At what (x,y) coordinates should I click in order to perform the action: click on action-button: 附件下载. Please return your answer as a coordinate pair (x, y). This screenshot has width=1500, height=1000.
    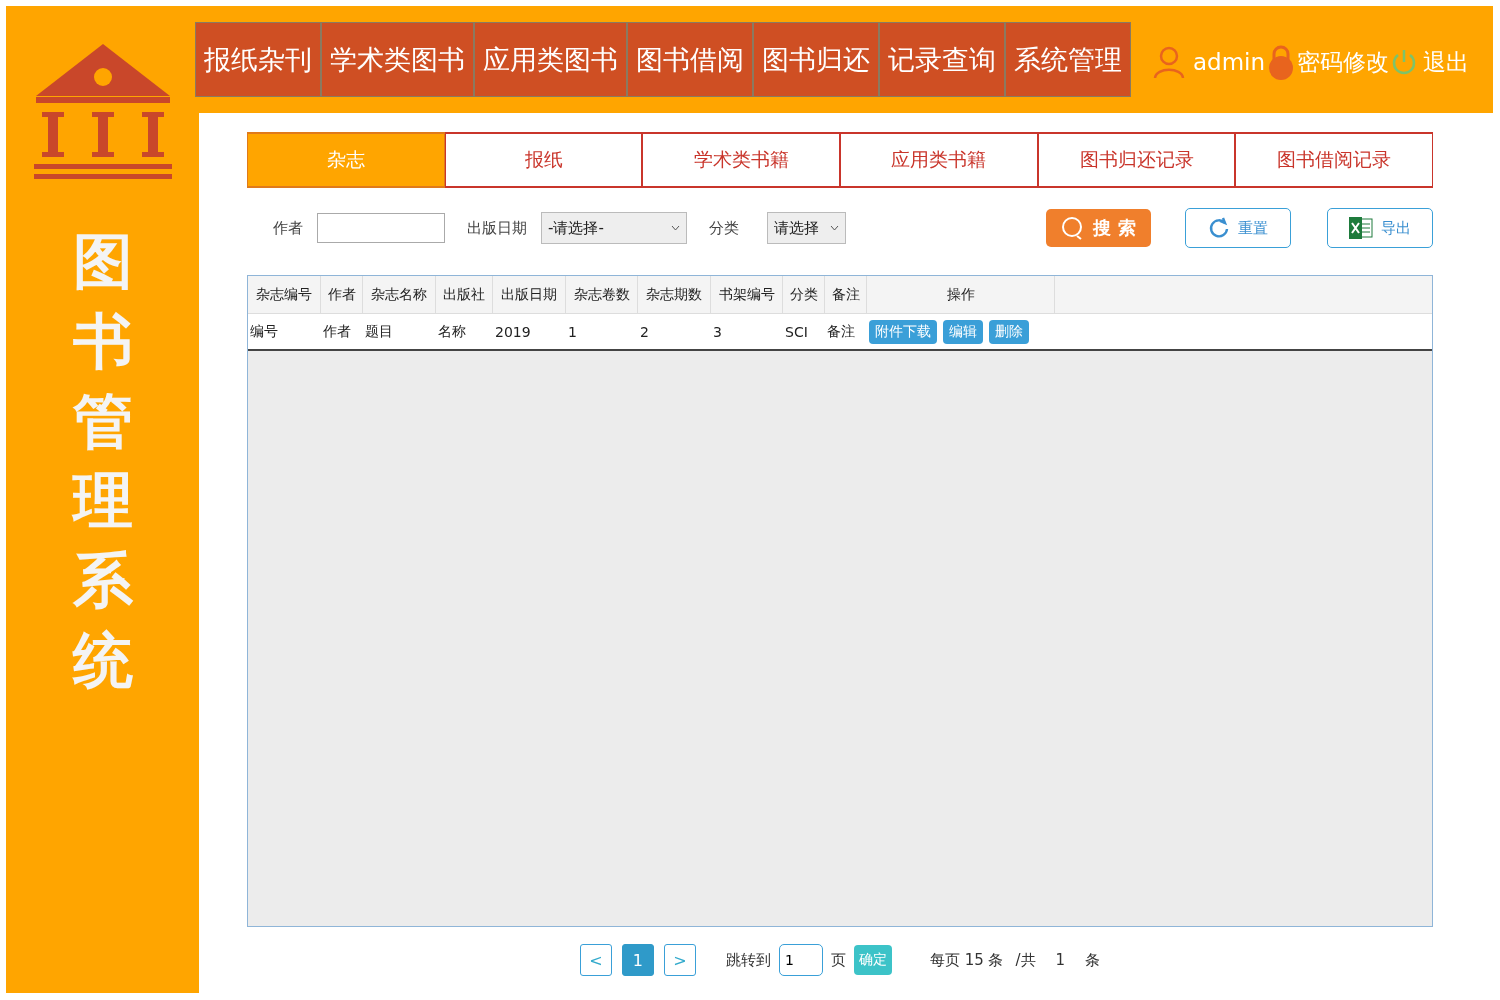
    Looking at the image, I should click on (903, 331).